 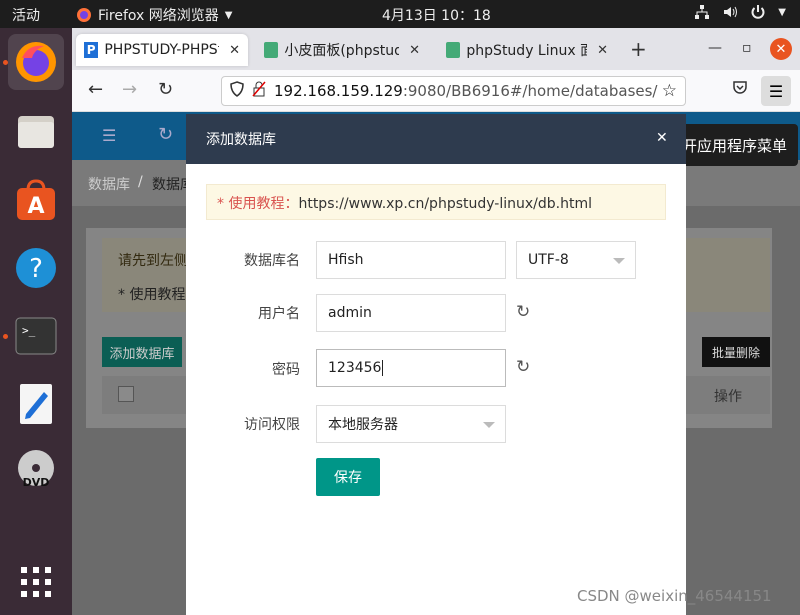 I want to click on dock-help: ?, so click(x=36, y=268).